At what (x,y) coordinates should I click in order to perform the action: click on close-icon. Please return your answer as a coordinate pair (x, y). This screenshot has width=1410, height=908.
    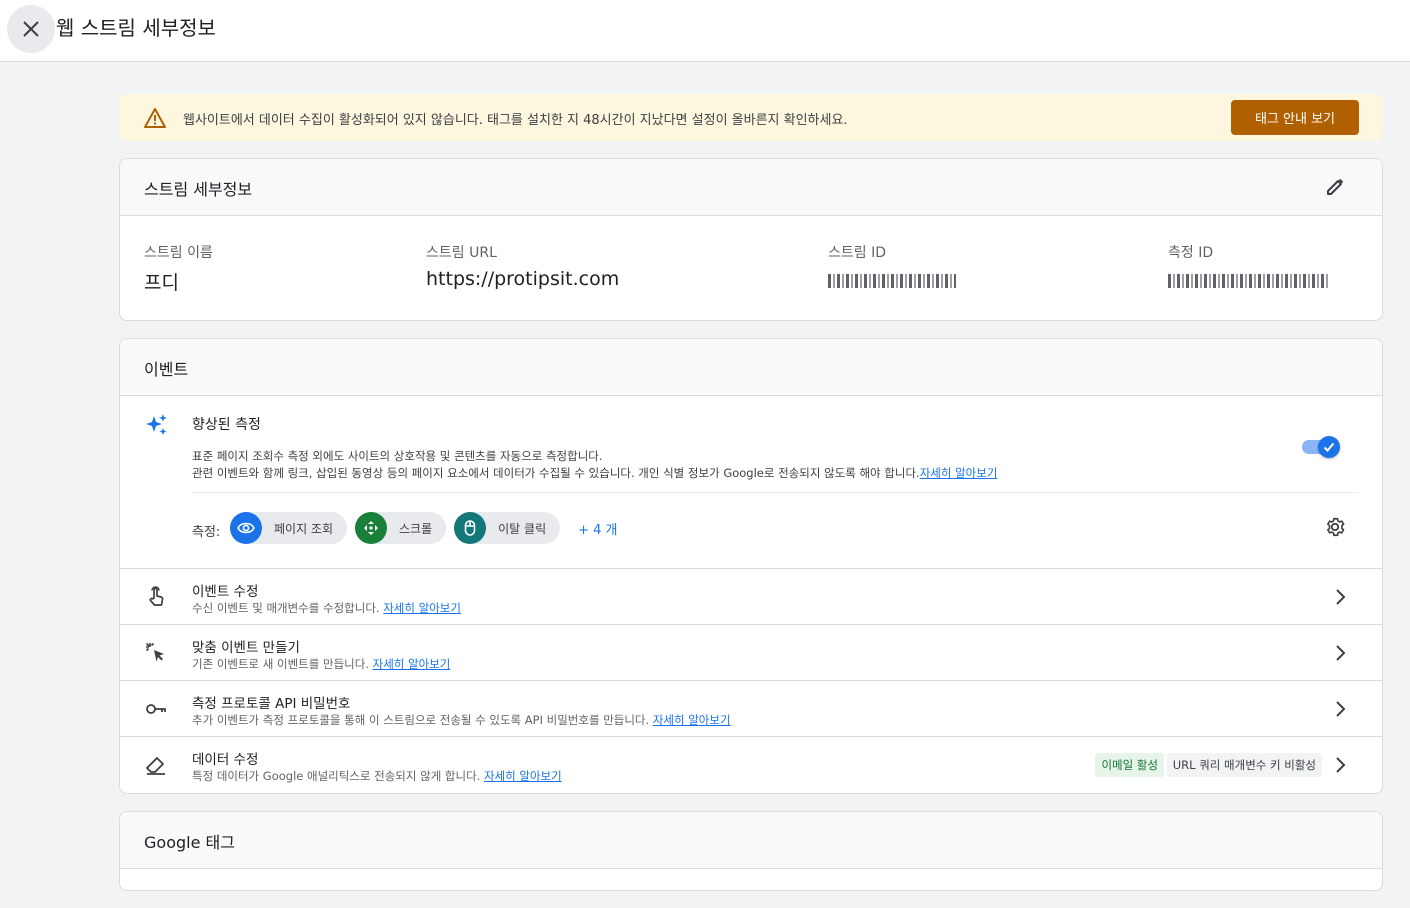
    Looking at the image, I should click on (31, 29).